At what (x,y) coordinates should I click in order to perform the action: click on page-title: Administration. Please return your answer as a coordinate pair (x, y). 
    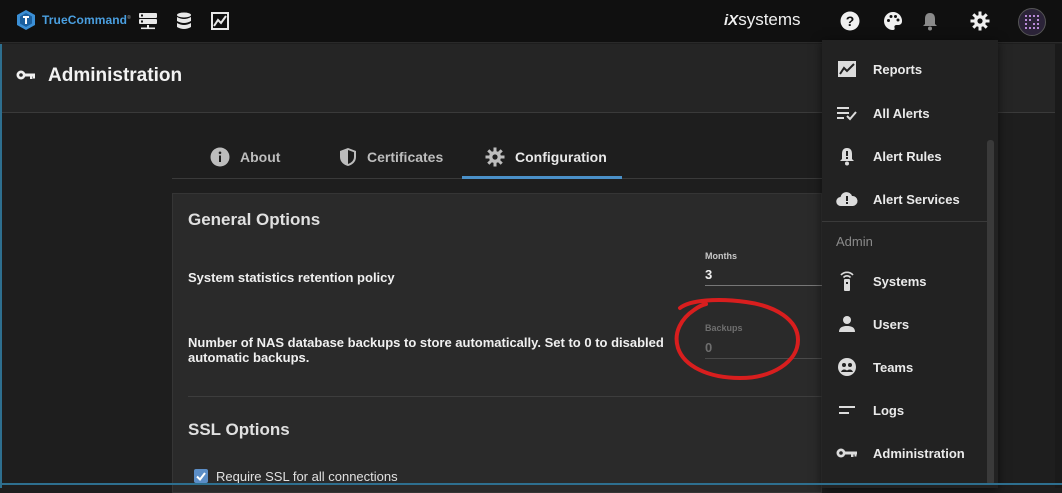
    Looking at the image, I should click on (115, 75).